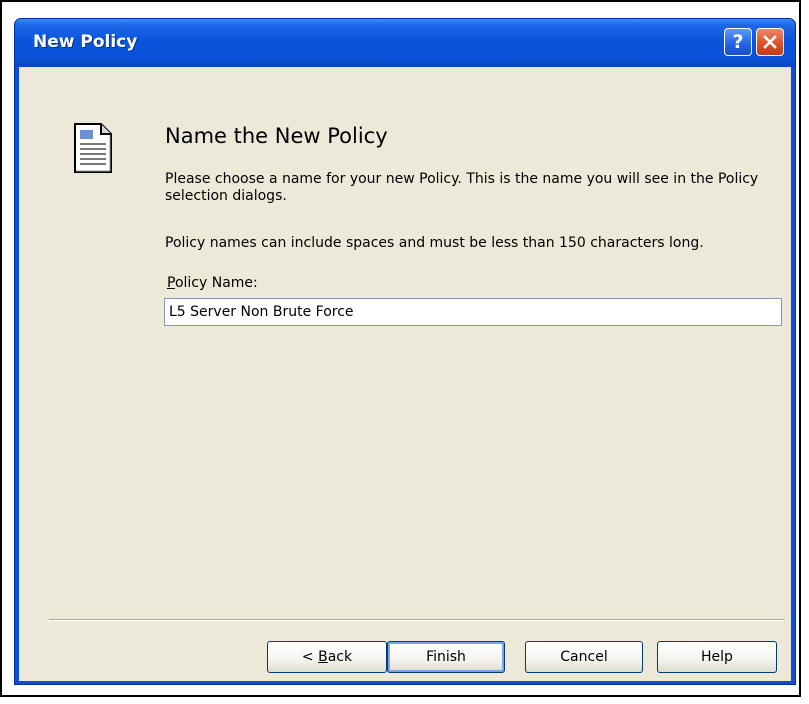 Image resolution: width=809 pixels, height=704 pixels. I want to click on back-button: < Back, so click(327, 657).